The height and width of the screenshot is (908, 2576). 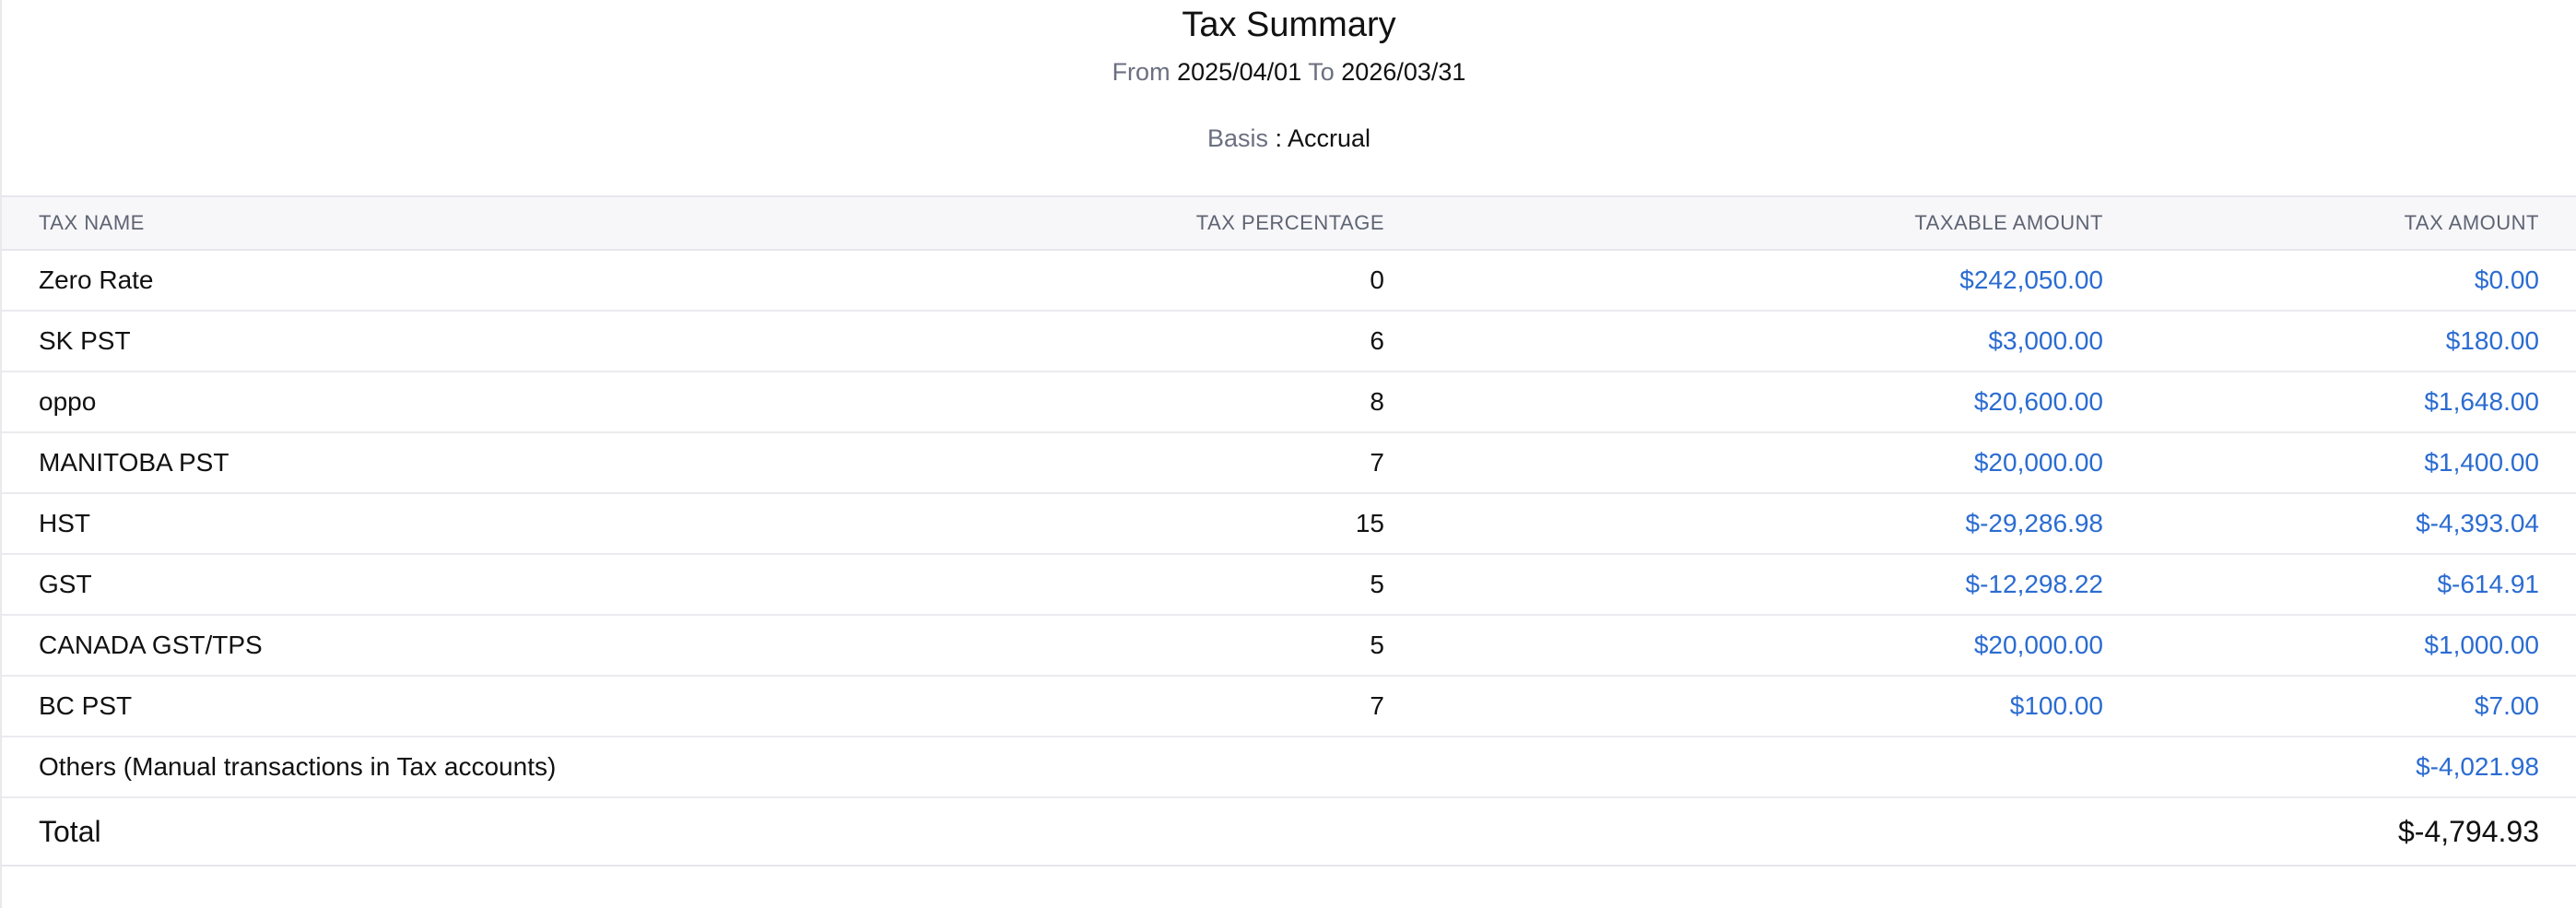 I want to click on others-taxable-cell, so click(x=1780, y=767).